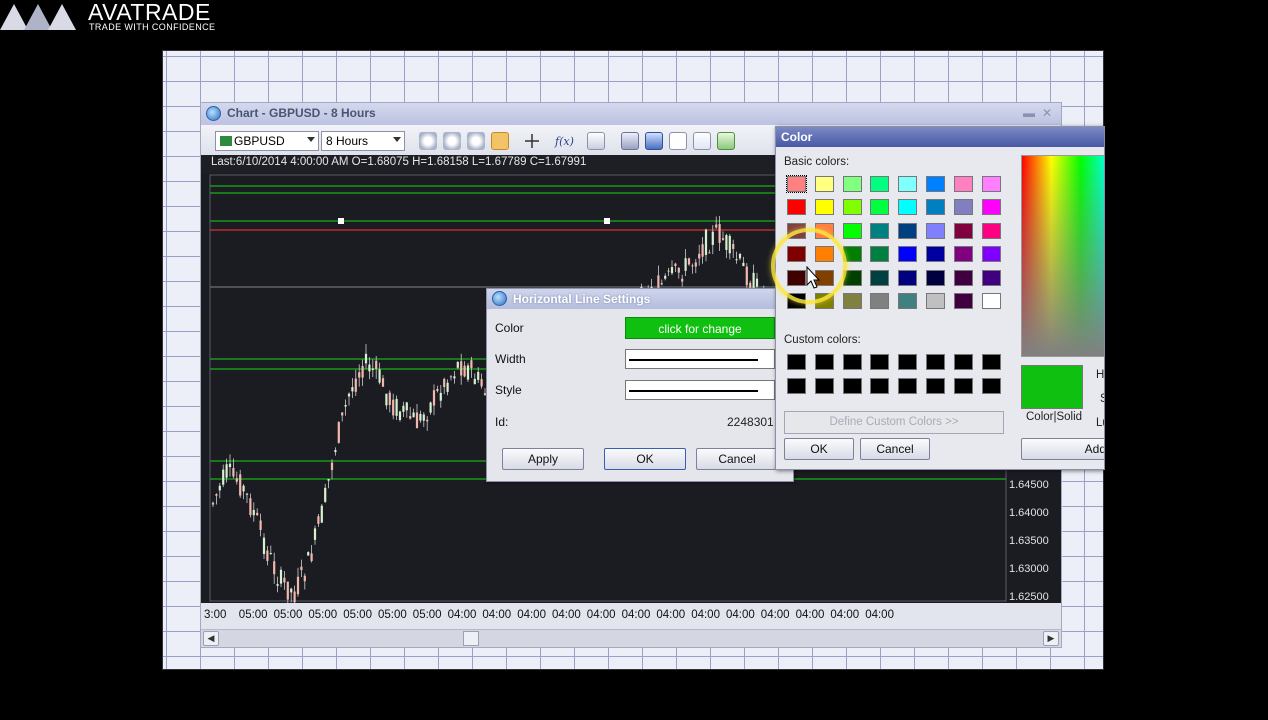 The width and height of the screenshot is (1268, 720). I want to click on color-spectrum, so click(1062, 256).